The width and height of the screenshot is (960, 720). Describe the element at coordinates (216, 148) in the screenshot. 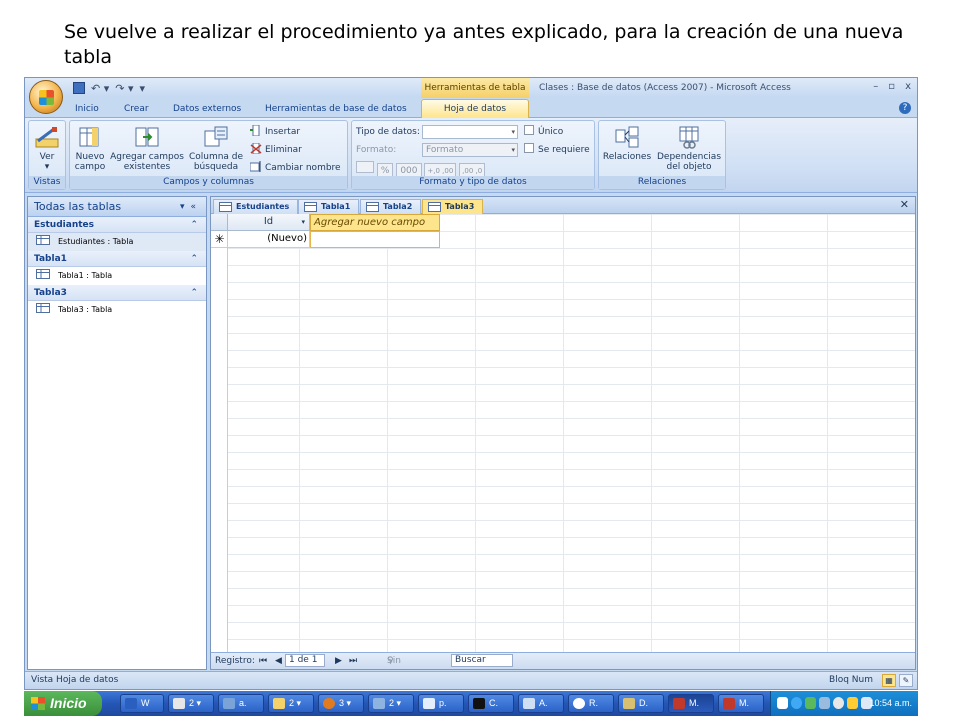

I see `columna-busqueda-button: Columna de búsqueda` at that location.